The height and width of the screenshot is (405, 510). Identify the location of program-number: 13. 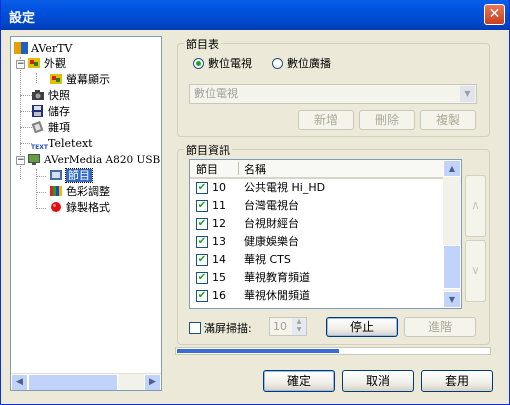
(219, 241).